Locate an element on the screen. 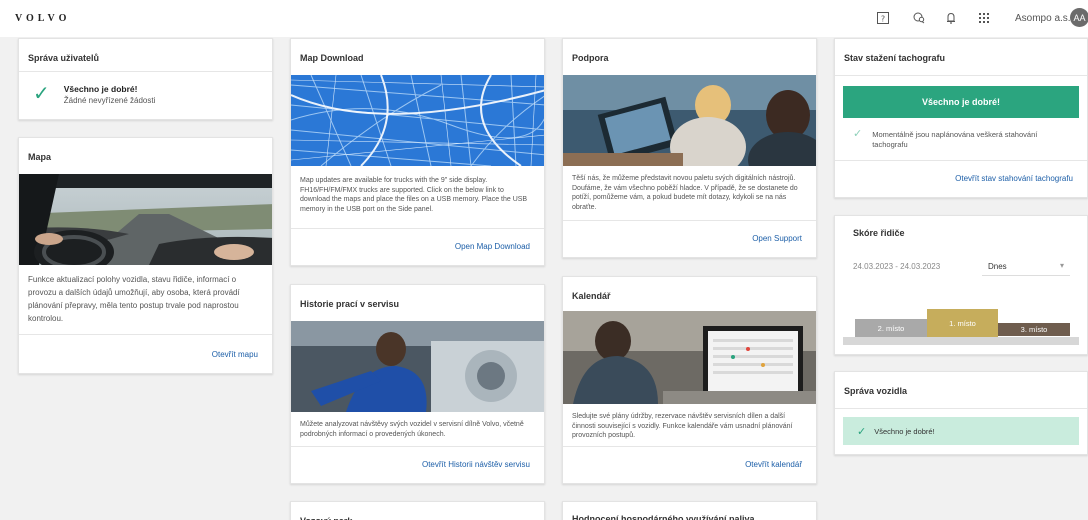 The height and width of the screenshot is (520, 1088). podium-second: 2. místo is located at coordinates (891, 328).